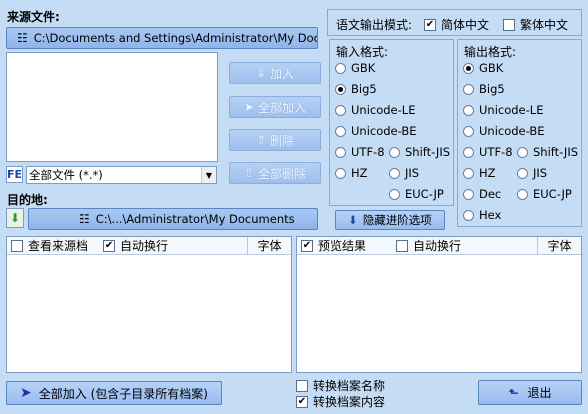  I want to click on output-radio-jis: JIS, so click(532, 173).